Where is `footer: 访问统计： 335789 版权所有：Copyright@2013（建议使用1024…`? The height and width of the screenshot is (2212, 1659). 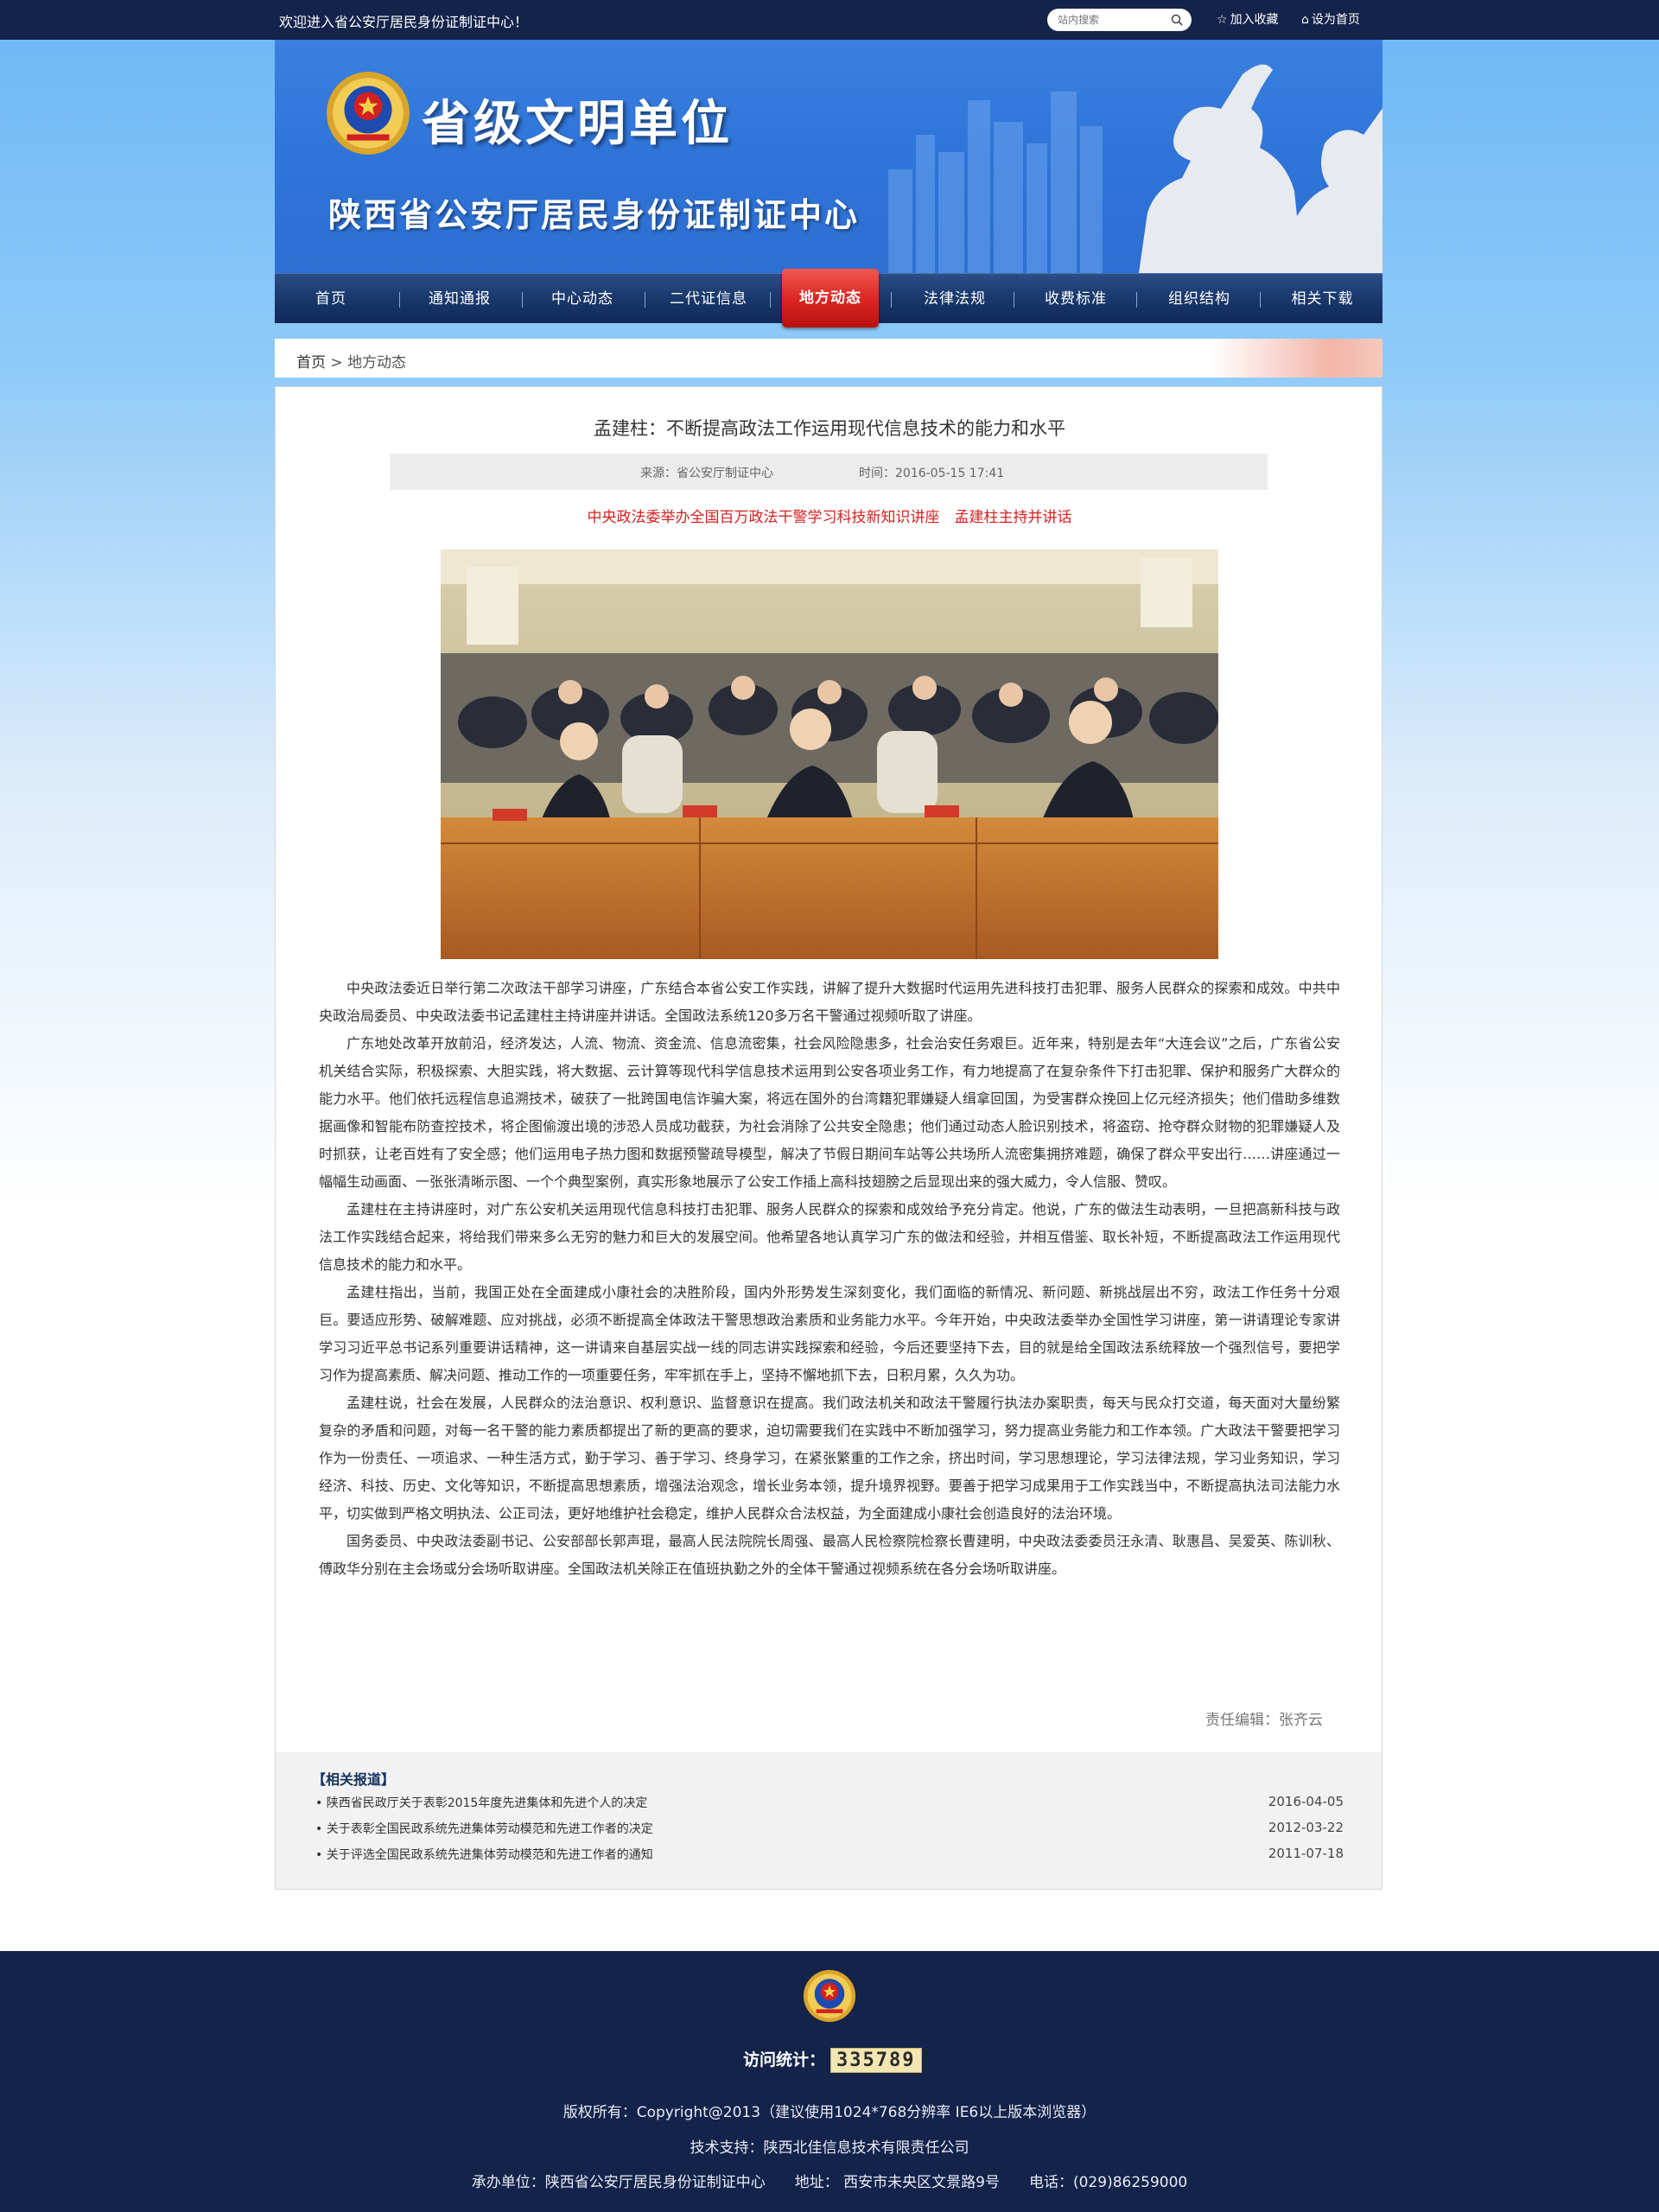 footer: 访问统计： 335789 版权所有：Copyright@2013（建议使用1024… is located at coordinates (829, 2081).